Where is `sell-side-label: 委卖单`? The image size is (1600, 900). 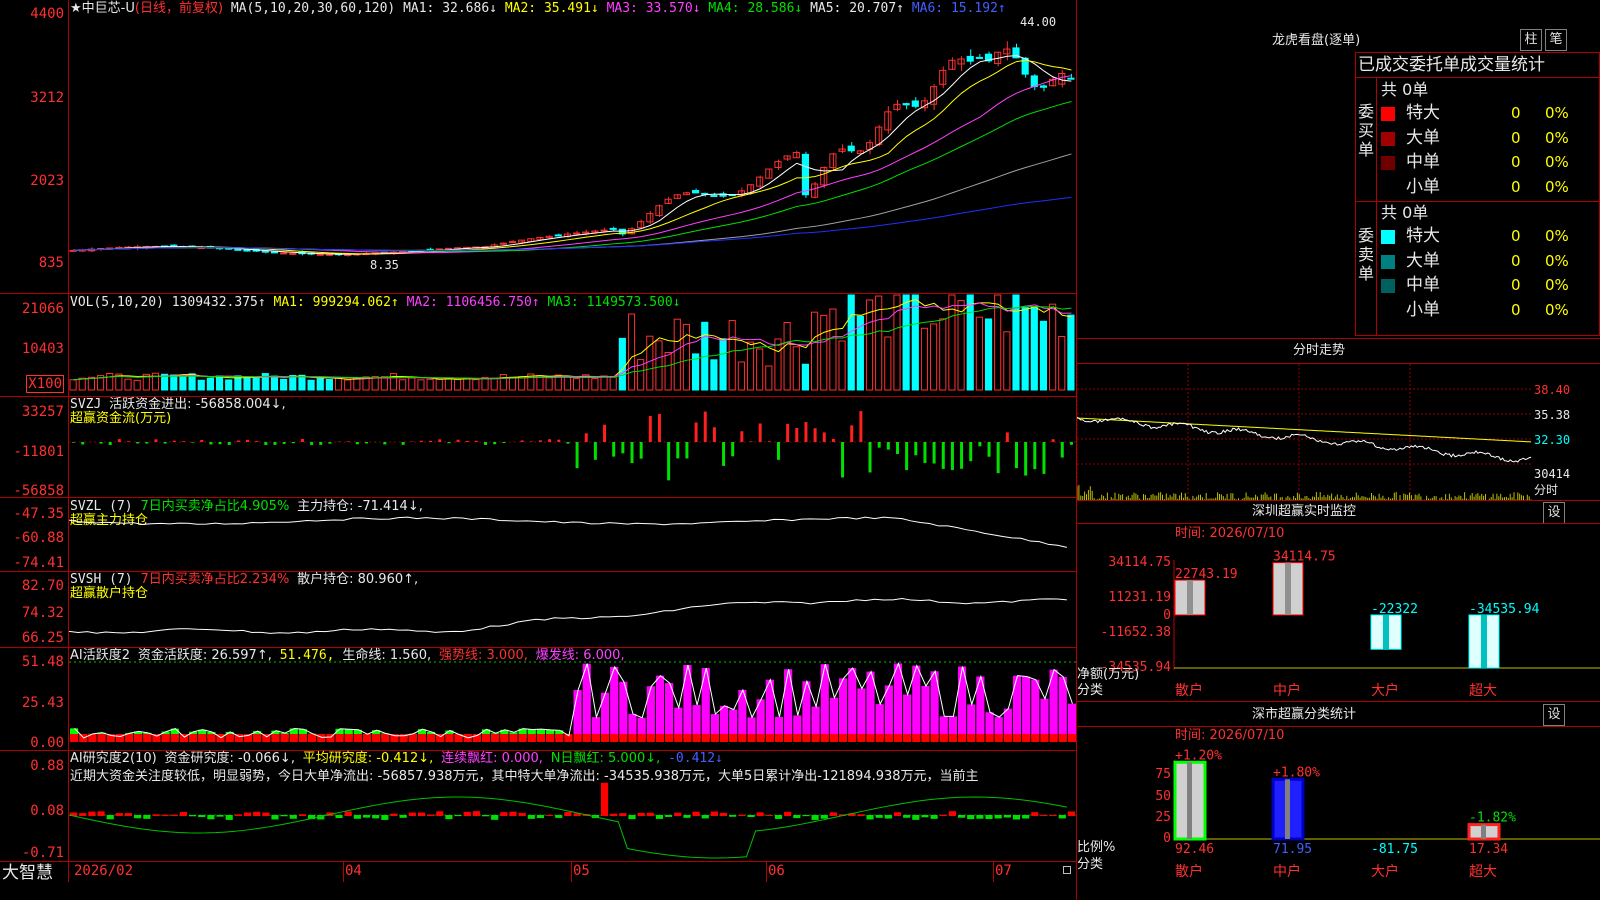
sell-side-label: 委卖单 is located at coordinates (1366, 254).